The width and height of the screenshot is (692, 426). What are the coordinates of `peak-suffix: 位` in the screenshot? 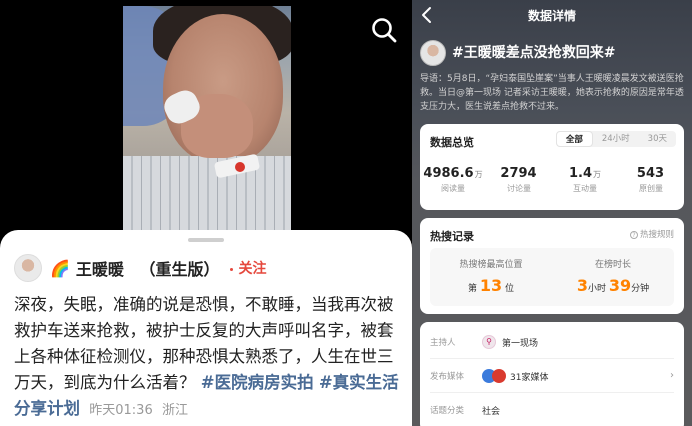 It's located at (510, 289).